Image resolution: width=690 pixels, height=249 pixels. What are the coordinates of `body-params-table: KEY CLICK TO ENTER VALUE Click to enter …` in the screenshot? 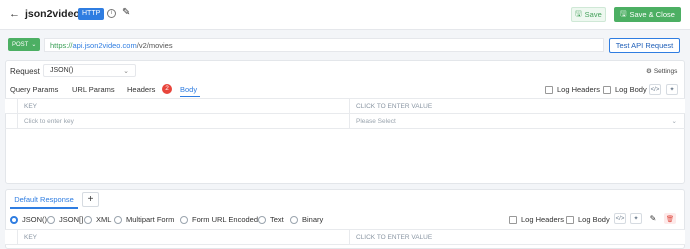 It's located at (345, 113).